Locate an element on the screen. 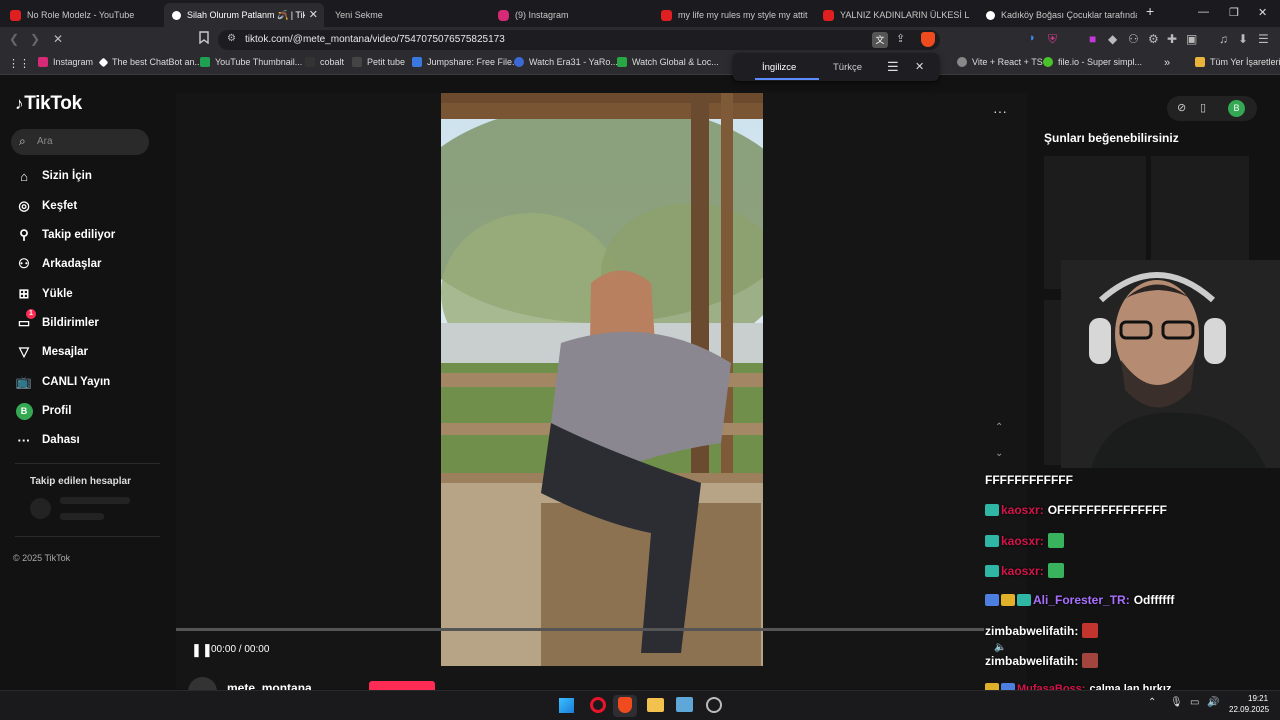  file-explorer-icon is located at coordinates (655, 705).